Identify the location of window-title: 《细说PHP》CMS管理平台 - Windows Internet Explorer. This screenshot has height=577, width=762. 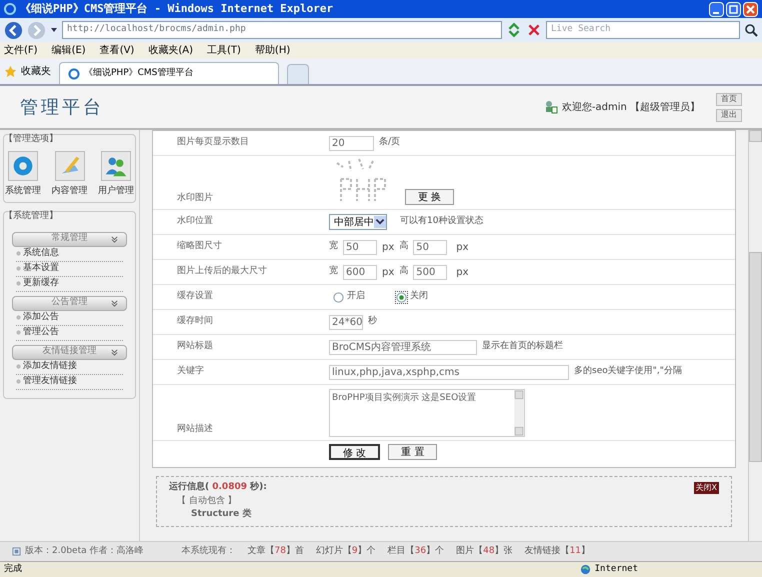
(177, 8).